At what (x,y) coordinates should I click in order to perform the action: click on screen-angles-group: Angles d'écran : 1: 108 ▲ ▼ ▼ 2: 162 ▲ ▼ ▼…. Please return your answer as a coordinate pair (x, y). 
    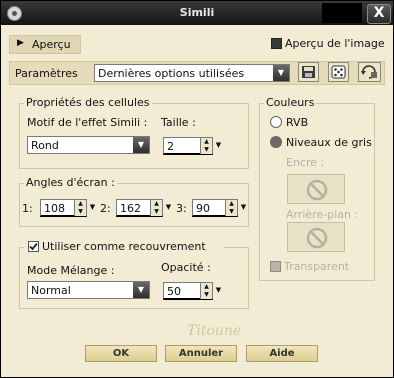
    Looking at the image, I should click on (134, 201).